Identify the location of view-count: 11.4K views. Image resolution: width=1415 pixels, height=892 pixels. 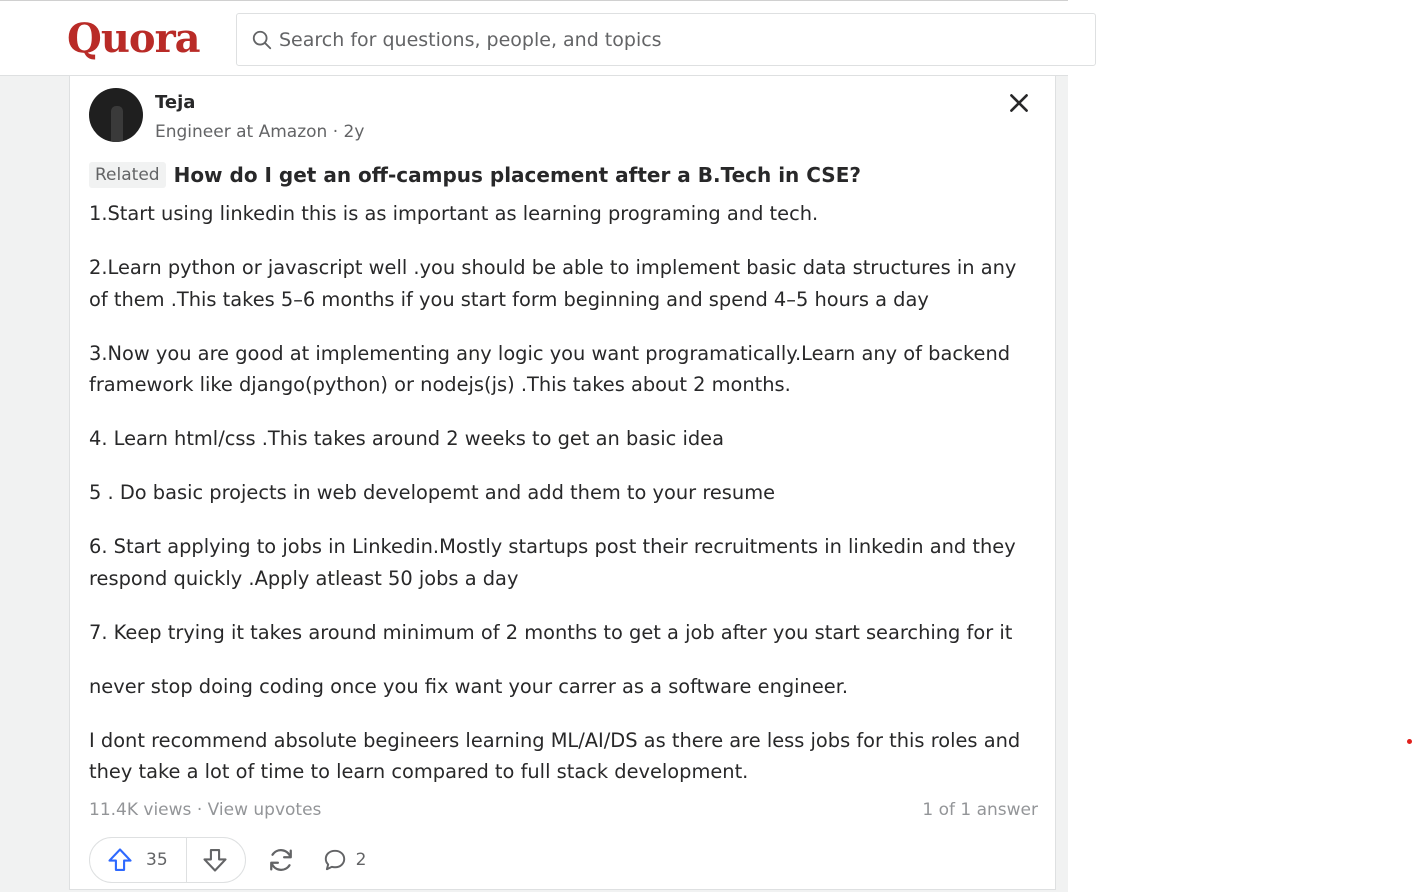
(140, 810).